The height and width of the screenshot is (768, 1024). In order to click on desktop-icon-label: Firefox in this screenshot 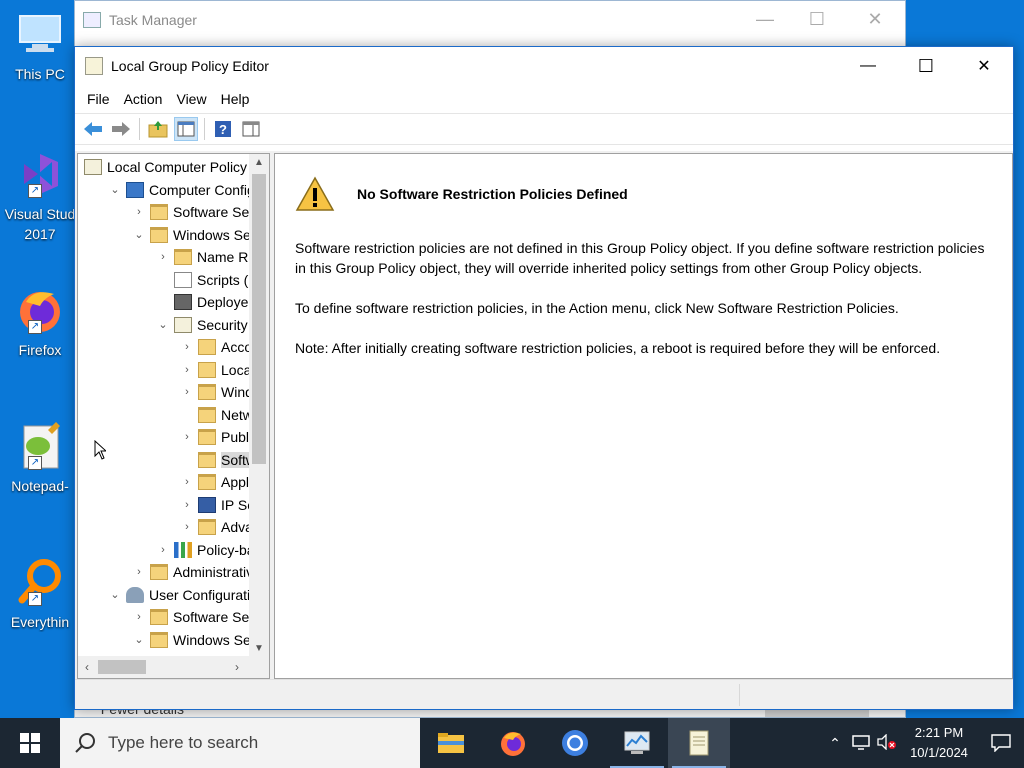, I will do `click(40, 350)`.